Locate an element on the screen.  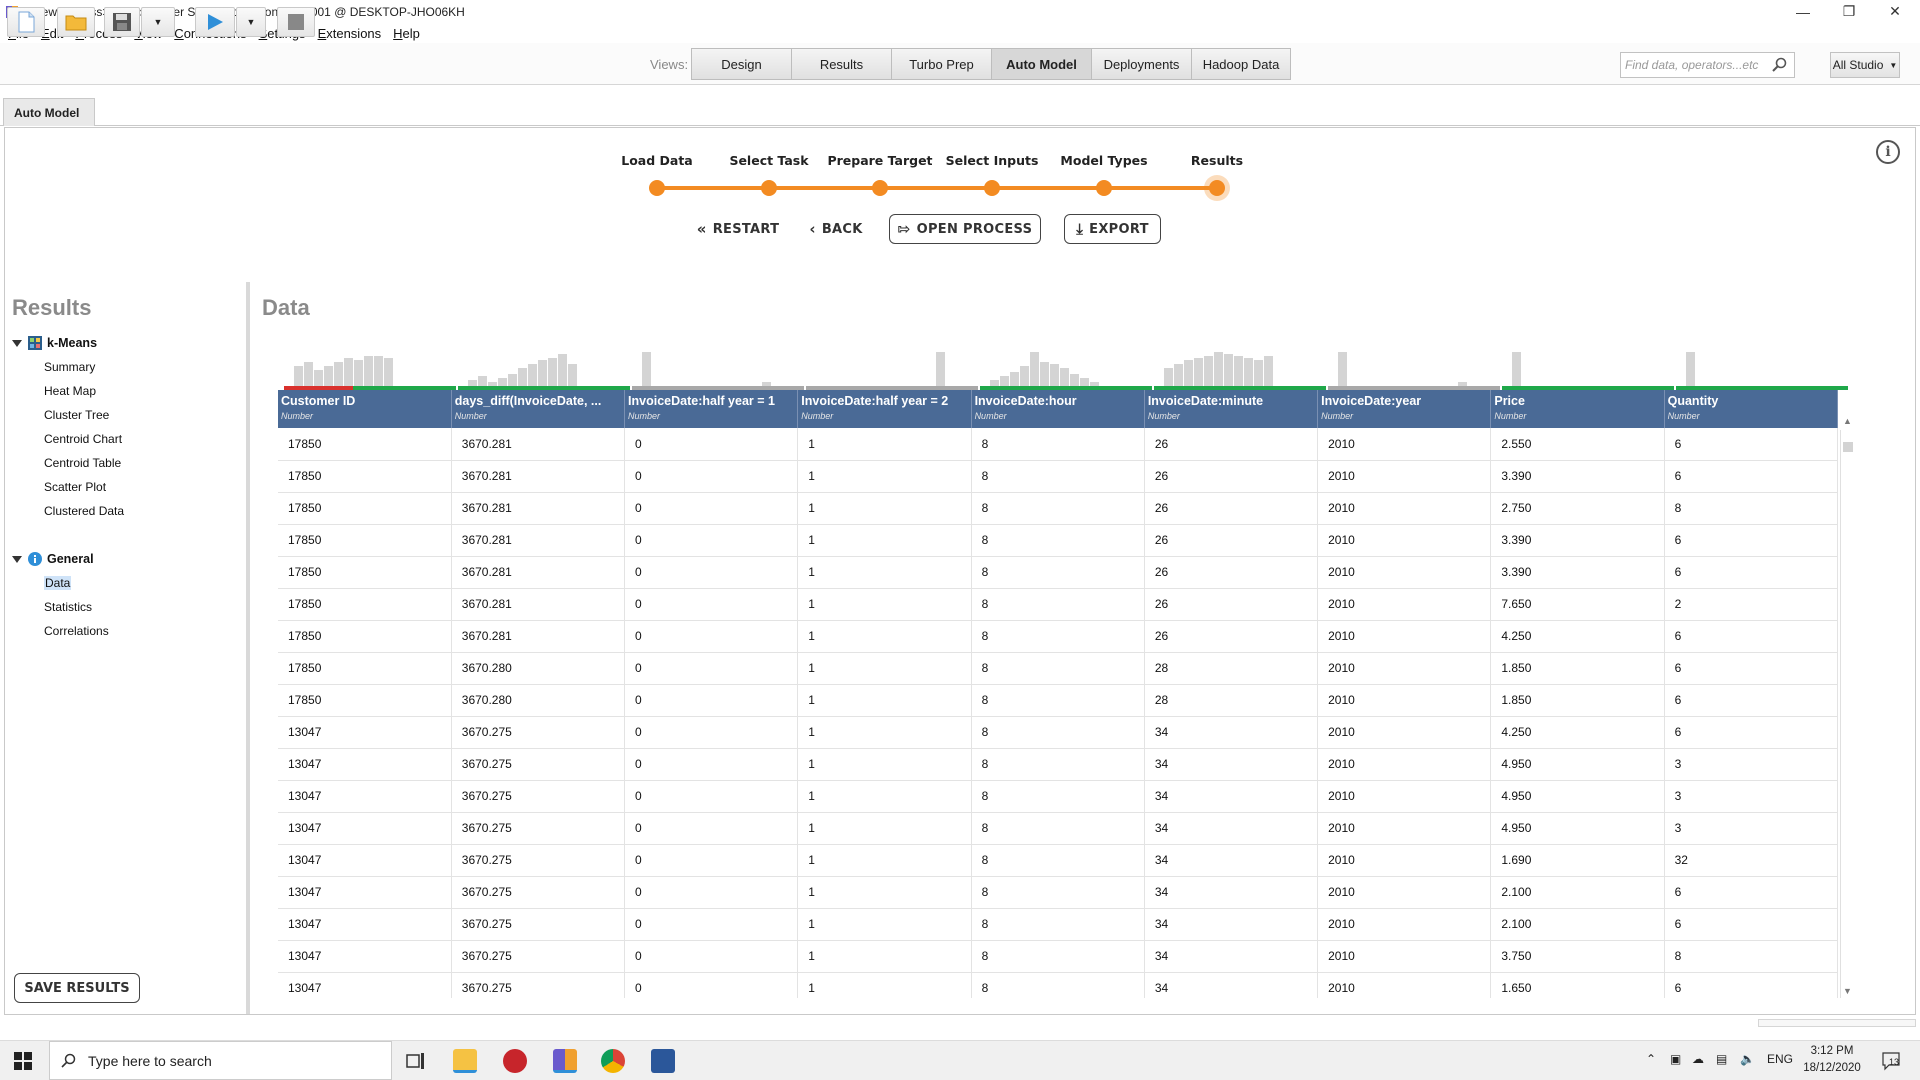
column-header: InvoiceDate:hour Number is located at coordinates (1058, 409).